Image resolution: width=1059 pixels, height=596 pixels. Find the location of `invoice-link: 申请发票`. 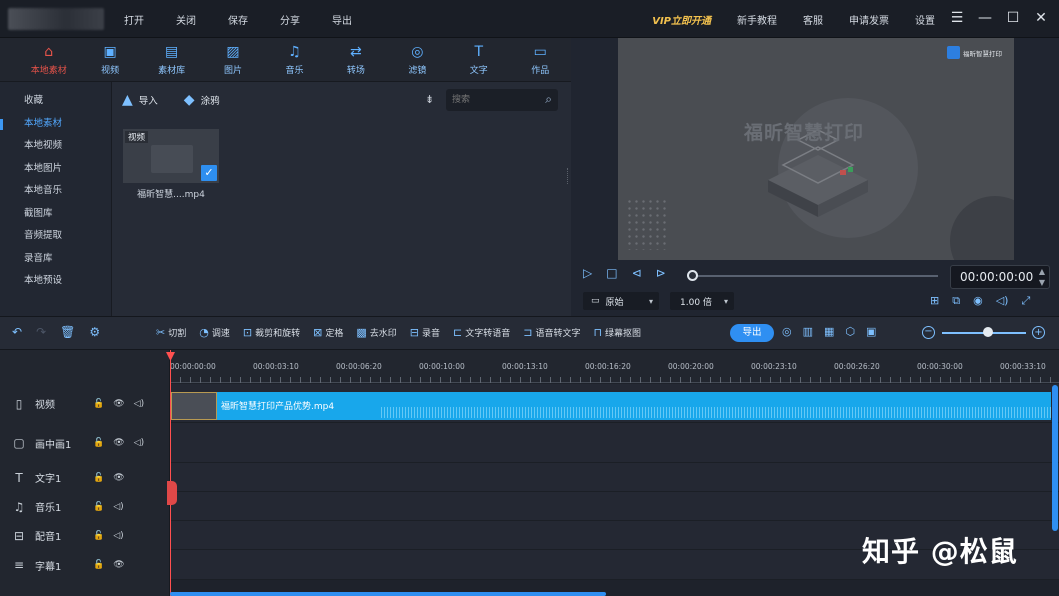

invoice-link: 申请发票 is located at coordinates (869, 19).